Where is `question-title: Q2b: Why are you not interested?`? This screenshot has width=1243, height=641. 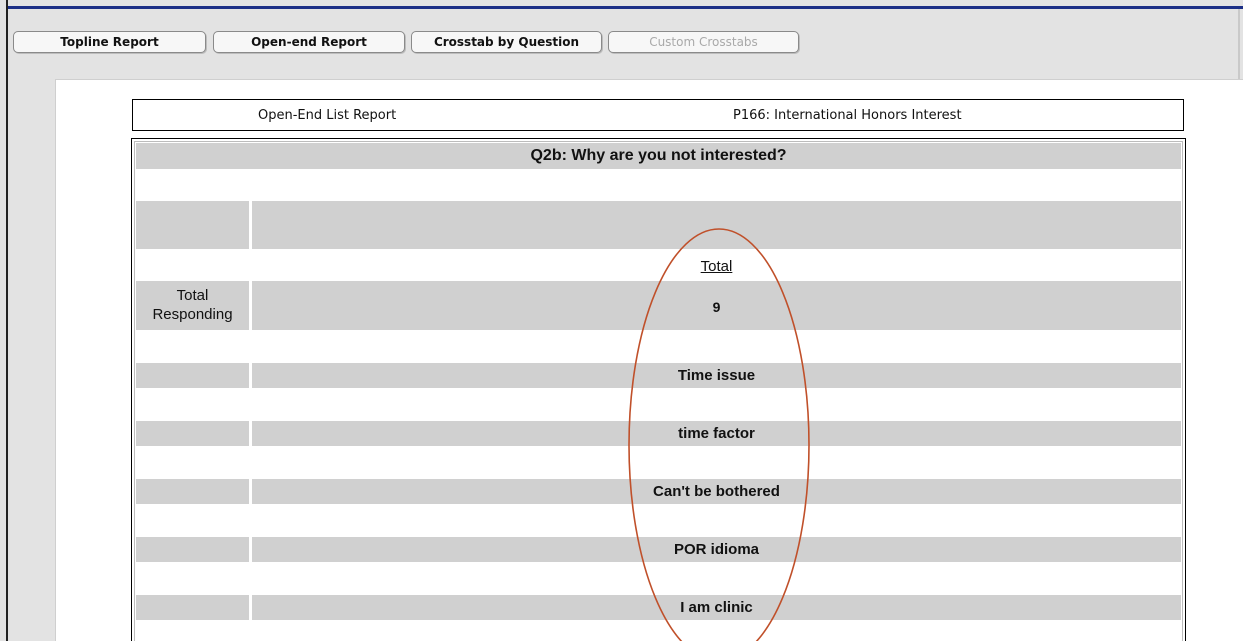
question-title: Q2b: Why are you not interested? is located at coordinates (658, 155).